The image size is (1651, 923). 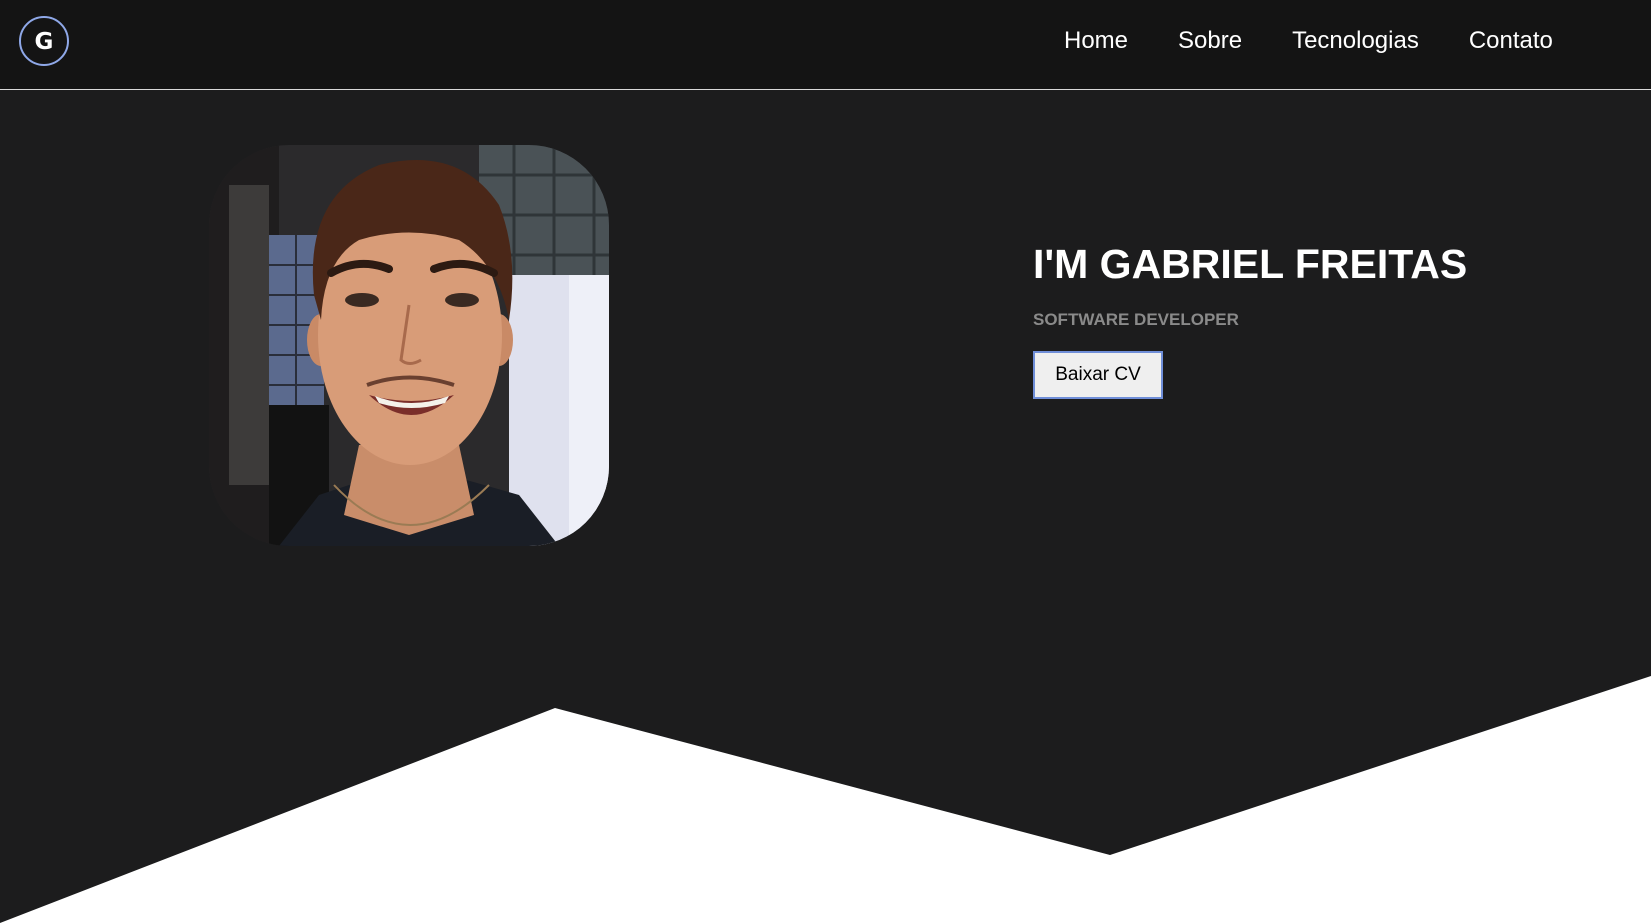 I want to click on logo-g-icon: G, so click(x=44, y=41).